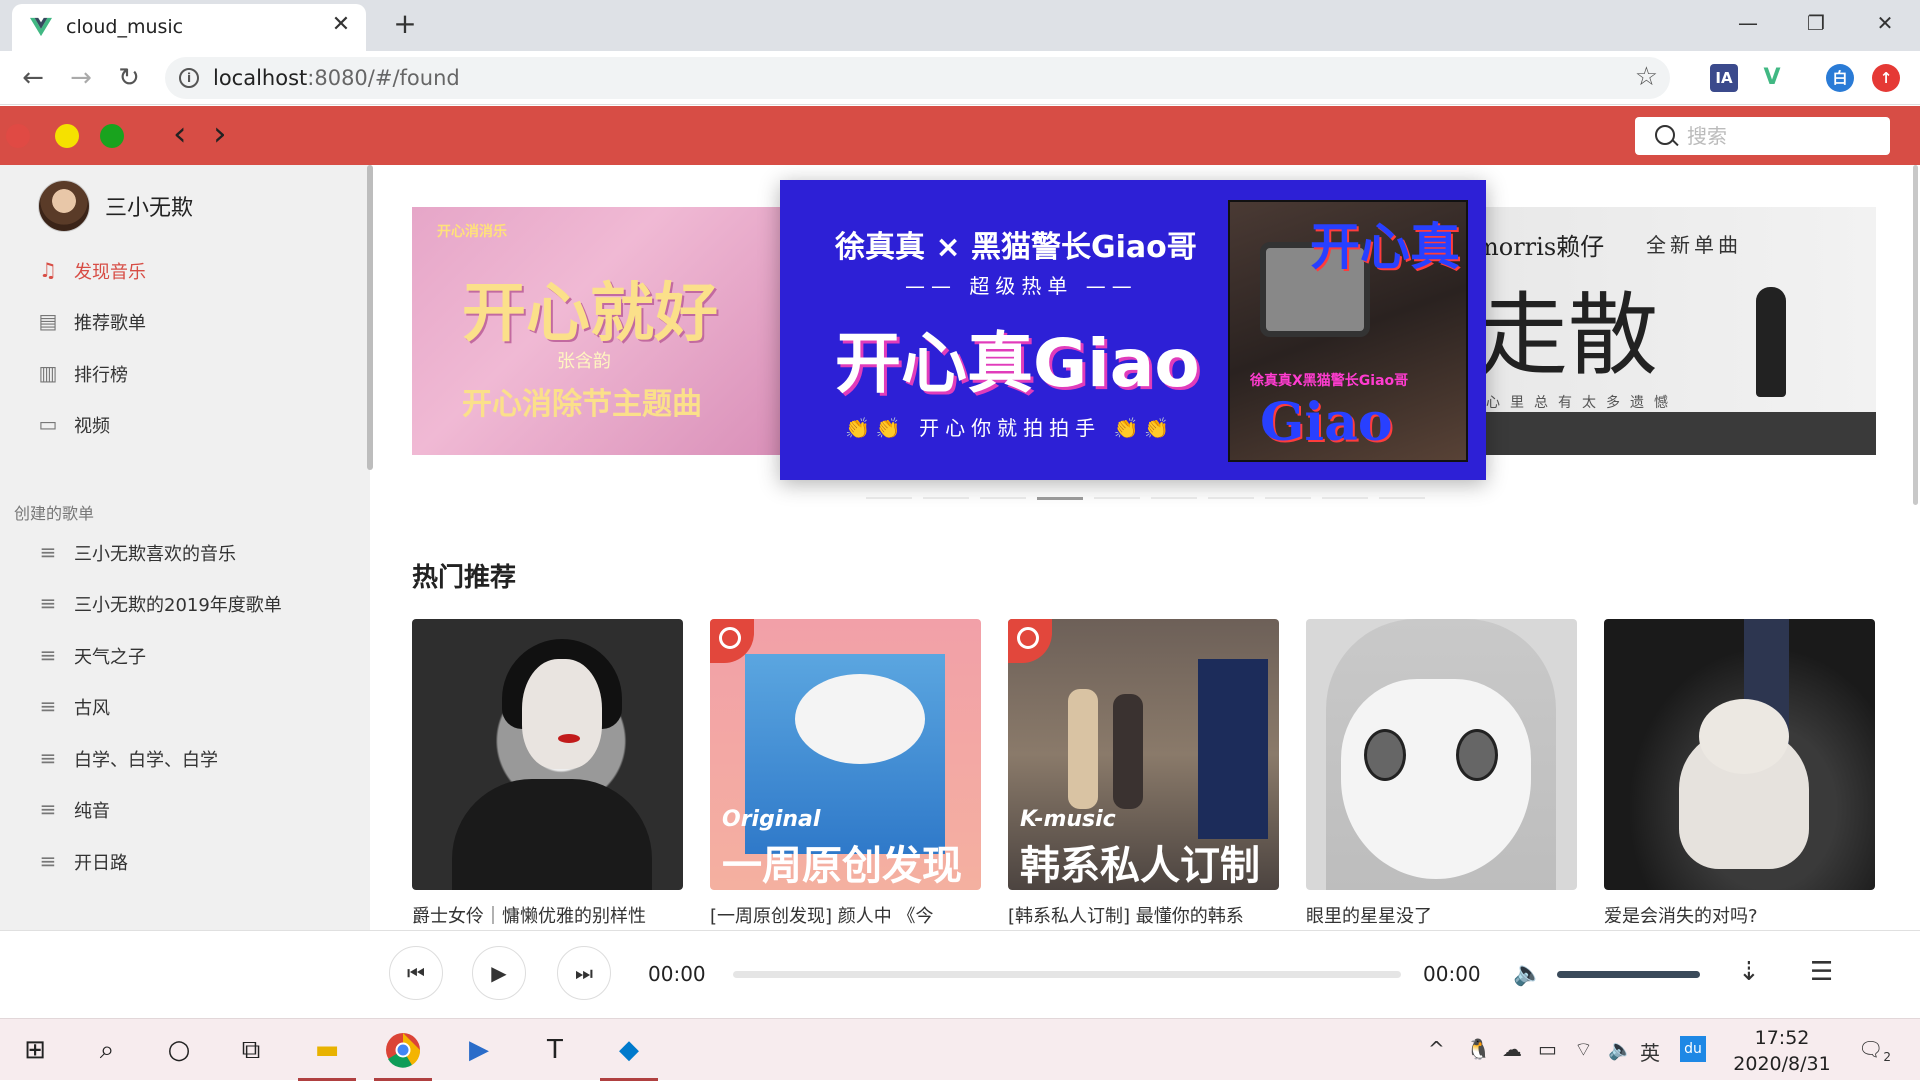 The height and width of the screenshot is (1081, 1920). I want to click on banner-slide-left: 开心消消乐 开心就好 张含韵 开心消除节主题曲, so click(602, 331).